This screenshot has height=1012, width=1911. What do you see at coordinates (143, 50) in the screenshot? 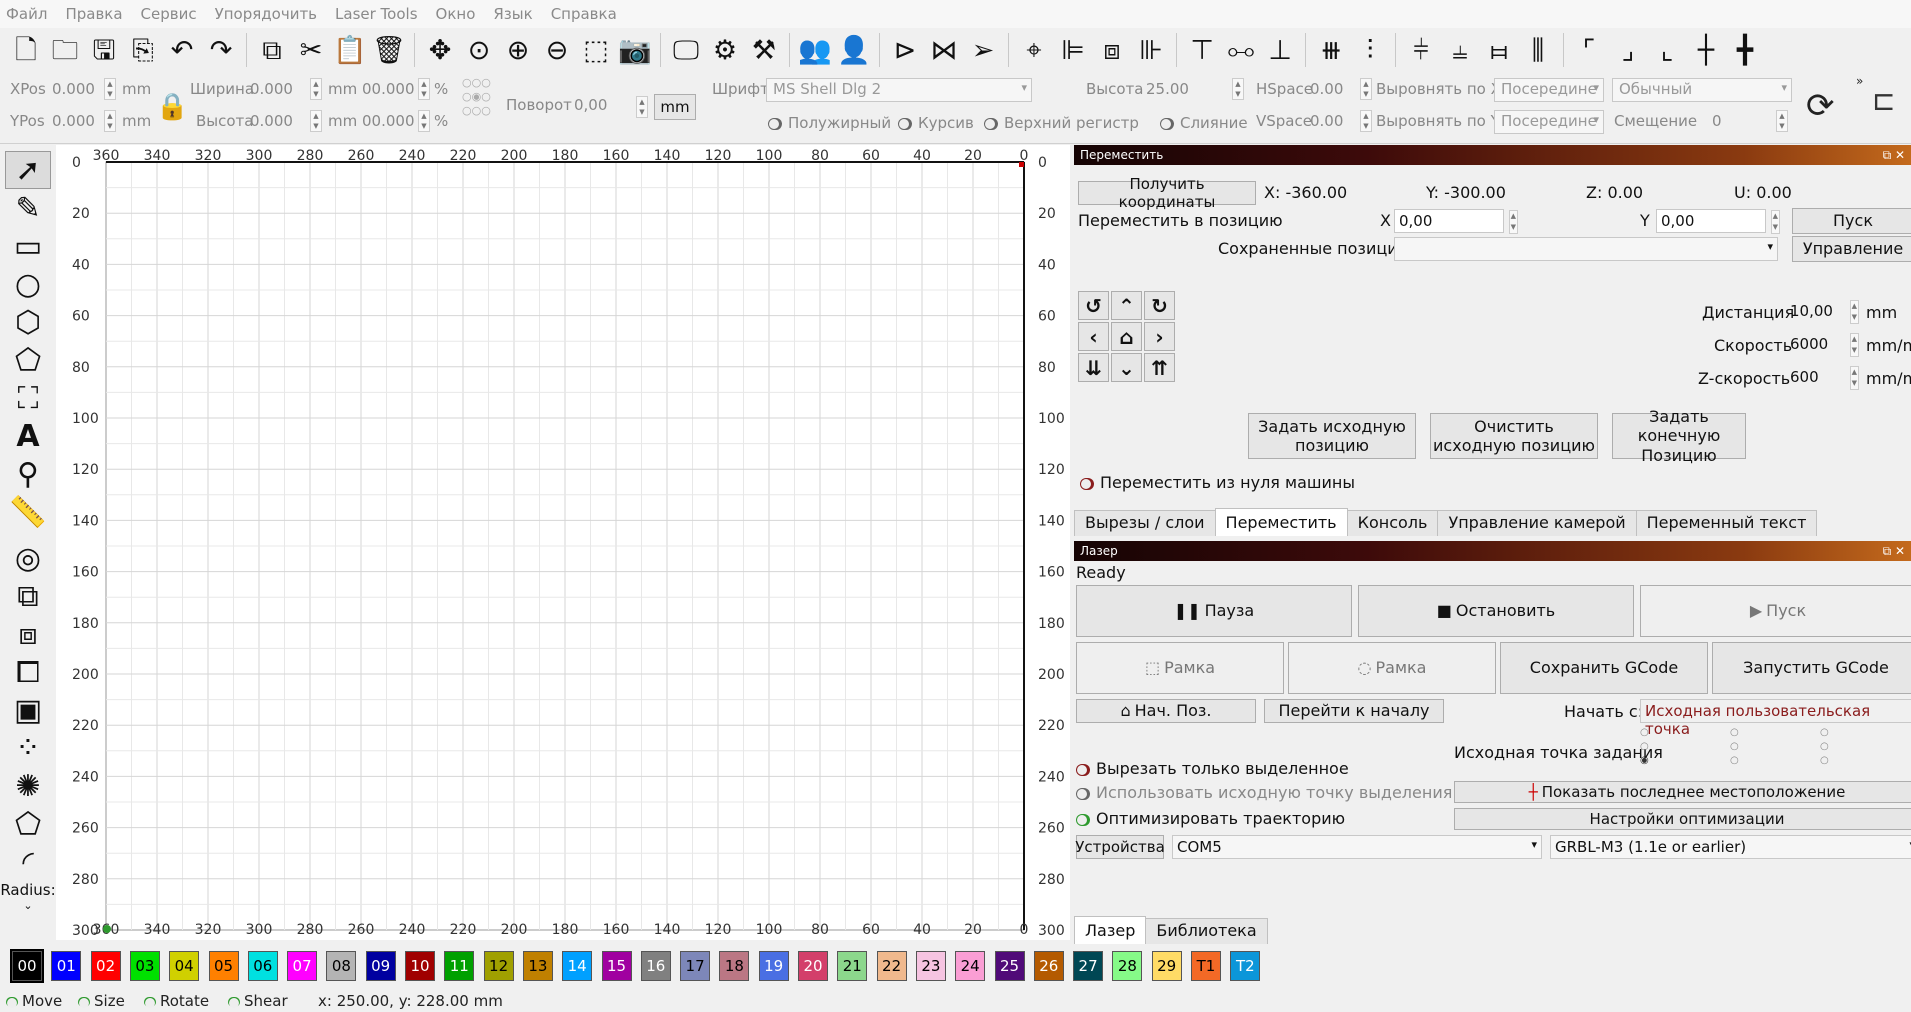
I see `export-icon: ⎘` at bounding box center [143, 50].